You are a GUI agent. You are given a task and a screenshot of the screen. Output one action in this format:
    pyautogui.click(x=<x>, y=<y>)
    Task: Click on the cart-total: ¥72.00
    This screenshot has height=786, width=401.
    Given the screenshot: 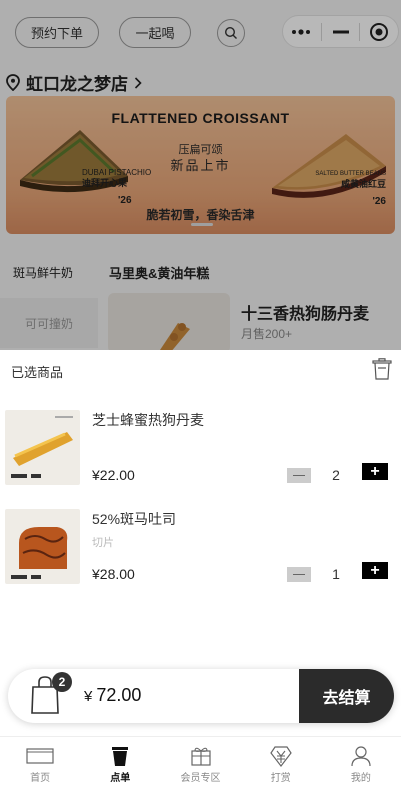 What is the action you would take?
    pyautogui.click(x=112, y=695)
    